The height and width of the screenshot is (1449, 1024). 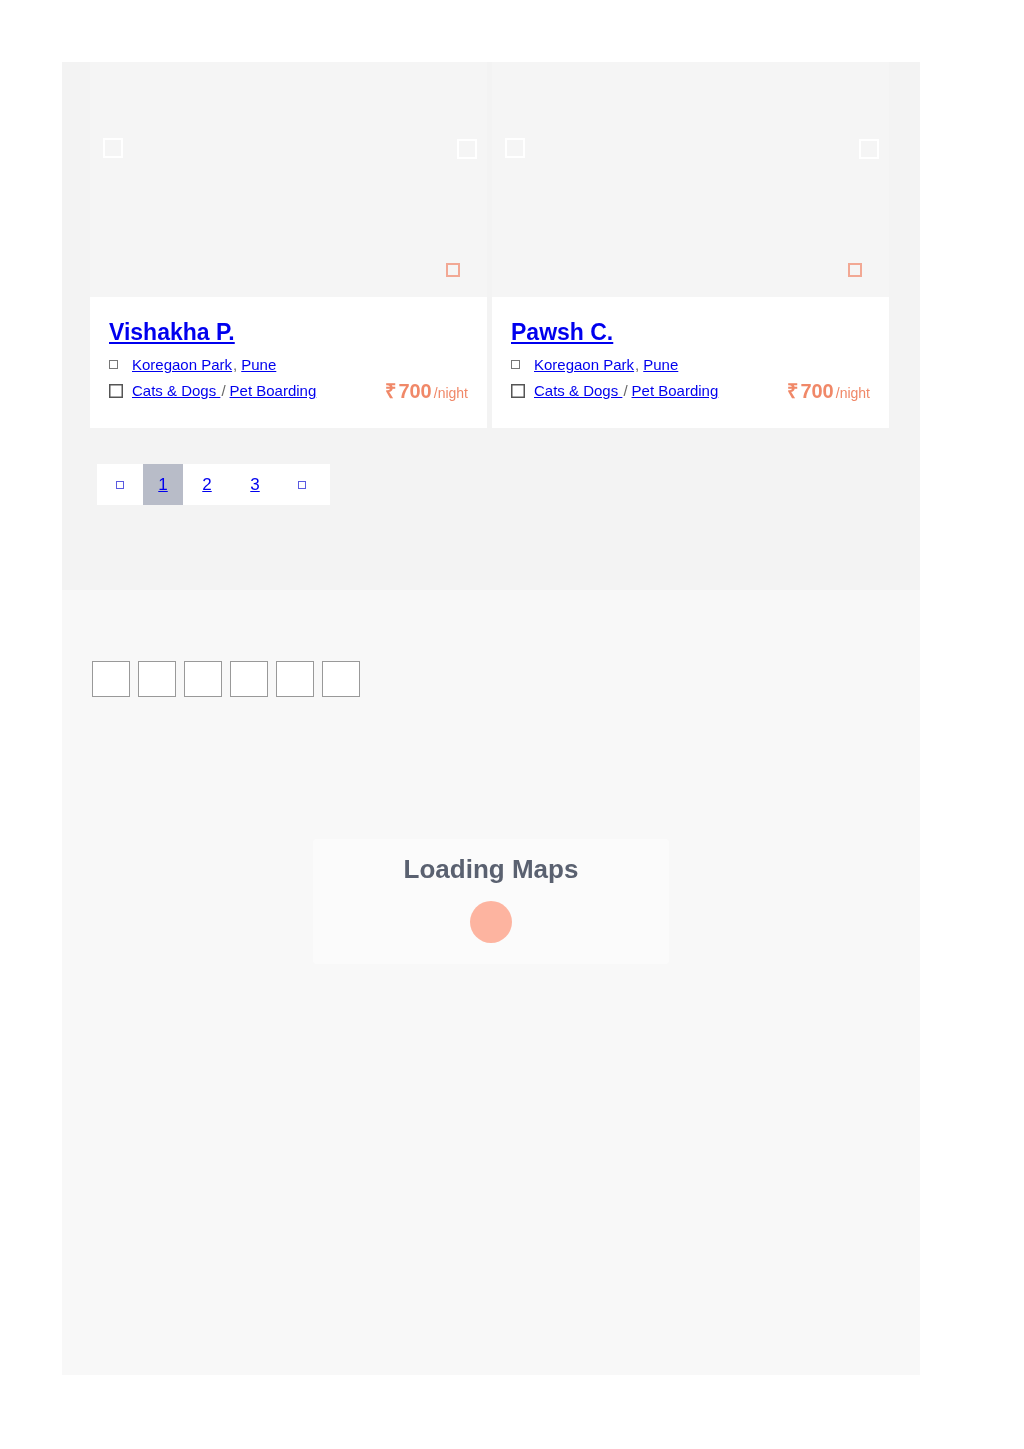 I want to click on page-link: 2, so click(x=207, y=484).